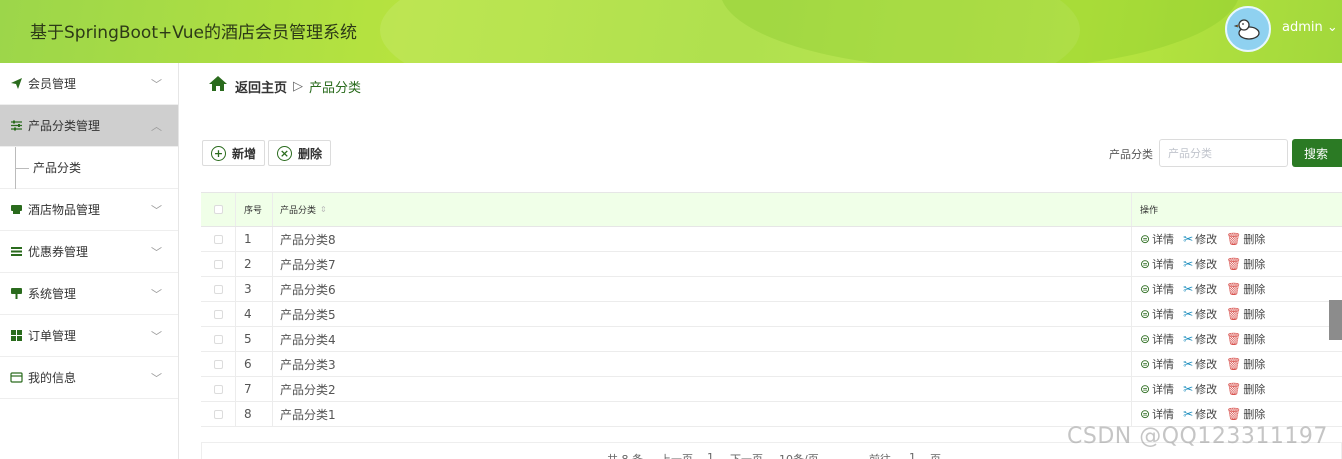 This screenshot has width=1342, height=459. I want to click on row-name: 产品分类5, so click(702, 314).